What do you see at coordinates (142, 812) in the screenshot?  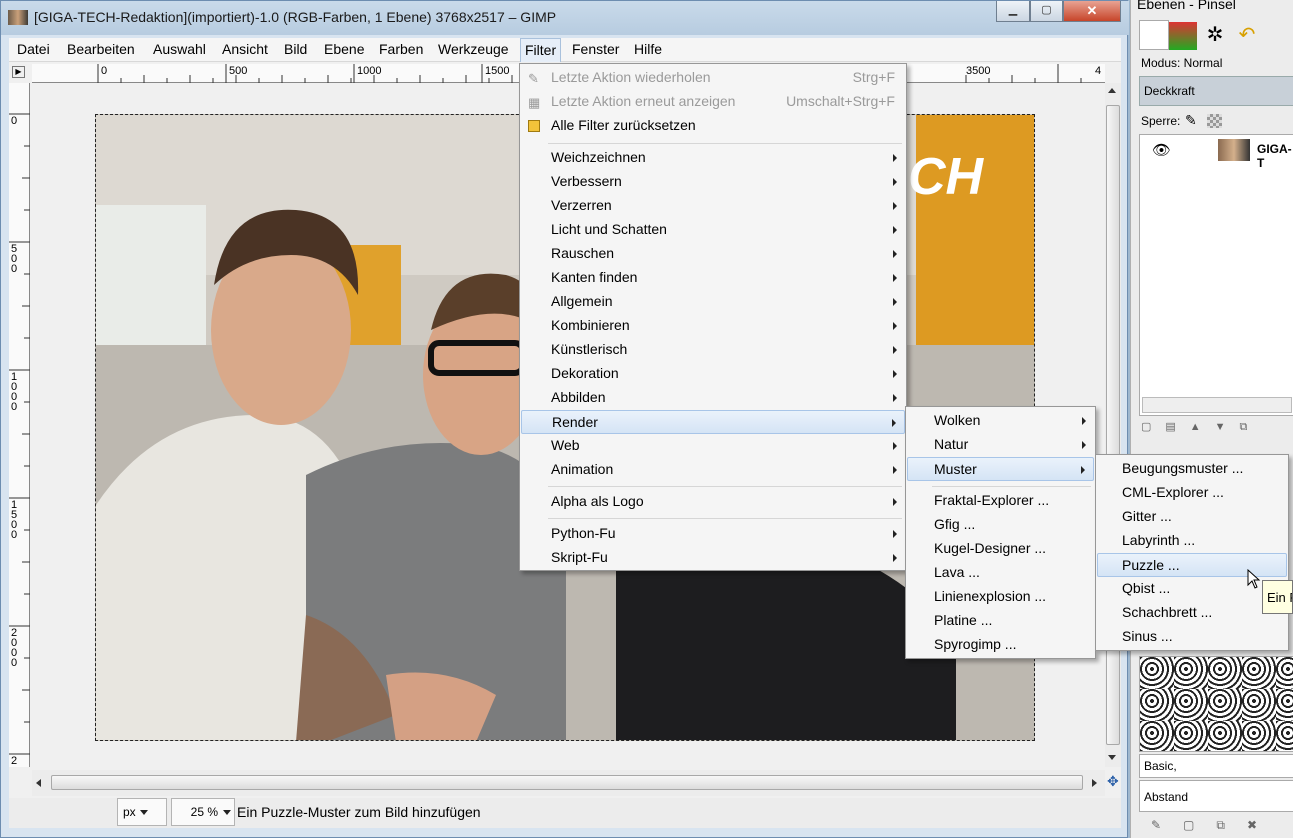 I see `unit-select: px` at bounding box center [142, 812].